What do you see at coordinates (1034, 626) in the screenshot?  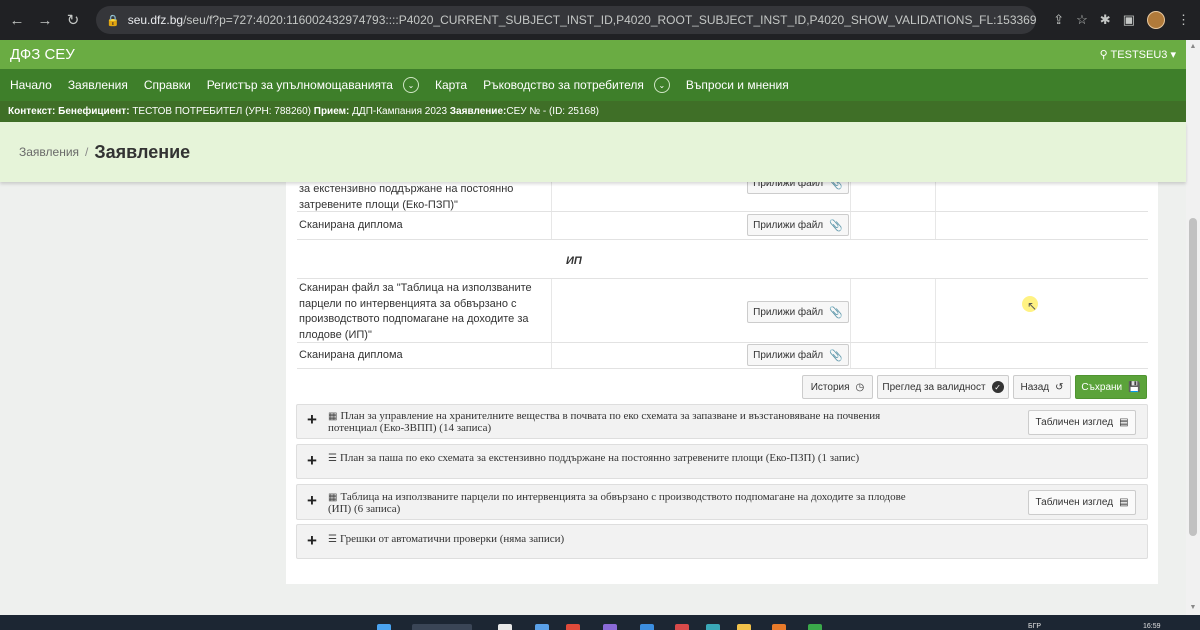 I see `language-indicator: БГР` at bounding box center [1034, 626].